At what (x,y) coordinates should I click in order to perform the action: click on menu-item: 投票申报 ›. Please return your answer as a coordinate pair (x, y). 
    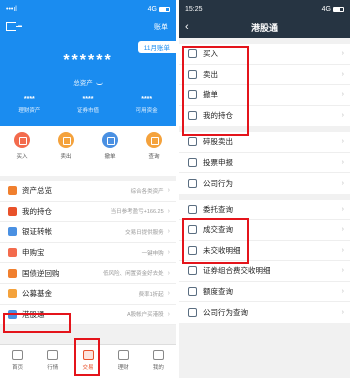
    Looking at the image, I should click on (264, 163).